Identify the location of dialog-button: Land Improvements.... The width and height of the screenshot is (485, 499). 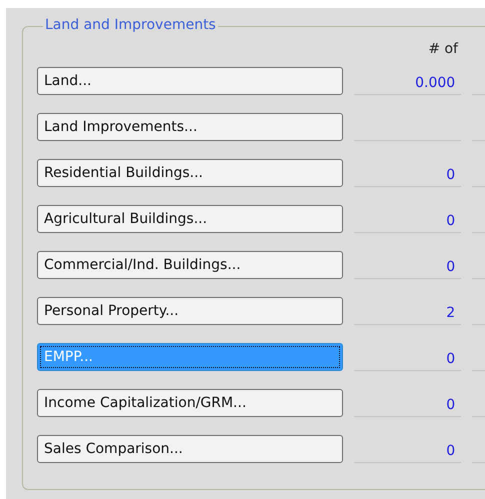
(190, 127).